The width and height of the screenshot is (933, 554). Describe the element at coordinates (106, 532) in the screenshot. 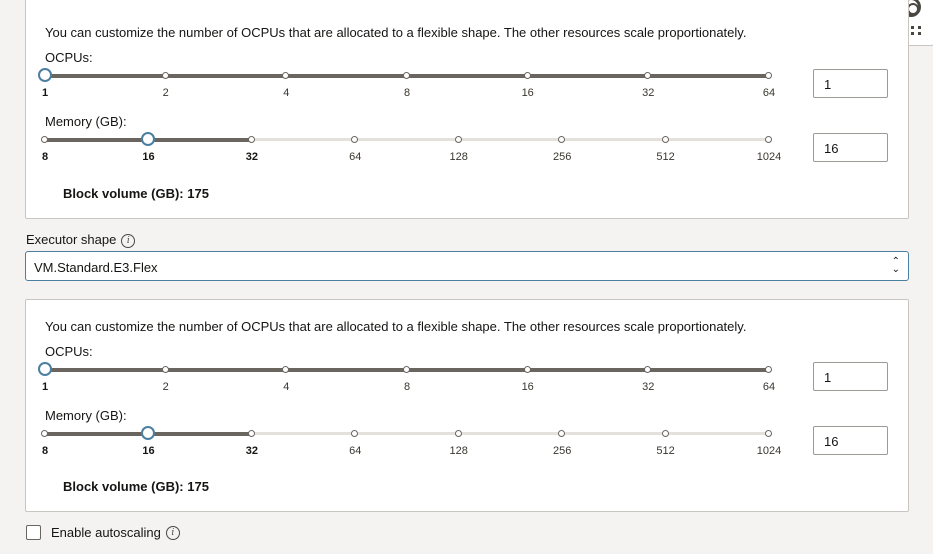

I see `autoscaling-label: Enable autoscaling` at that location.